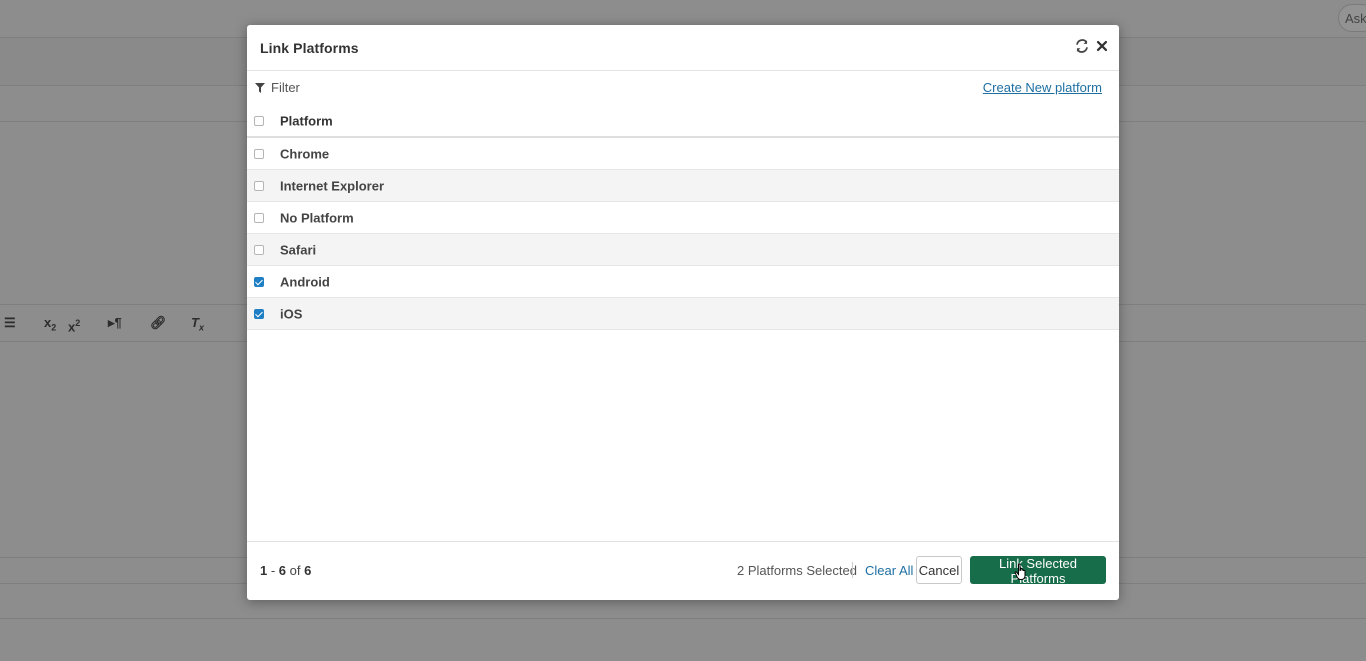 This screenshot has height=661, width=1366. Describe the element at coordinates (305, 153) in the screenshot. I see `platform-name: Chrome` at that location.